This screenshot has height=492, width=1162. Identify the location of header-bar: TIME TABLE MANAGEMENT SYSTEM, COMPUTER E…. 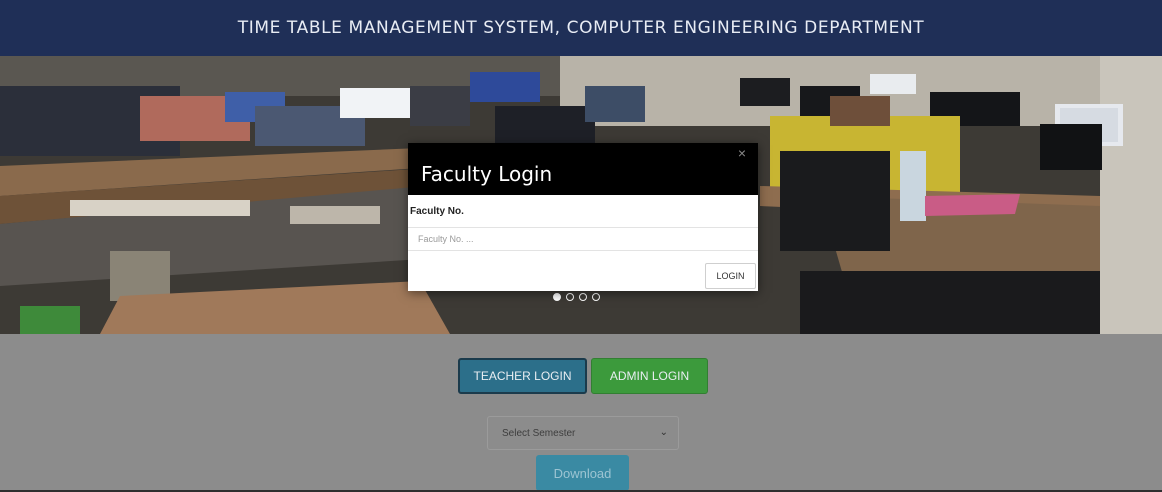
(581, 28).